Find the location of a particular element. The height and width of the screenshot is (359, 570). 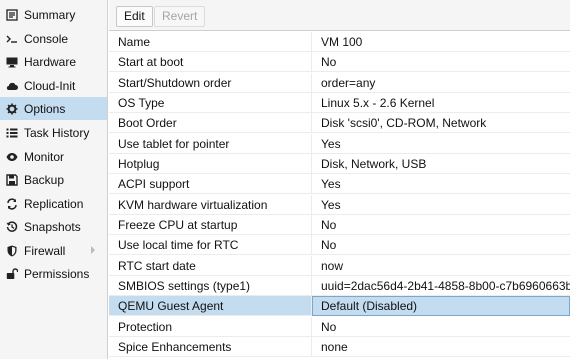

sidebar-item-replication: Replication is located at coordinates (53, 203).